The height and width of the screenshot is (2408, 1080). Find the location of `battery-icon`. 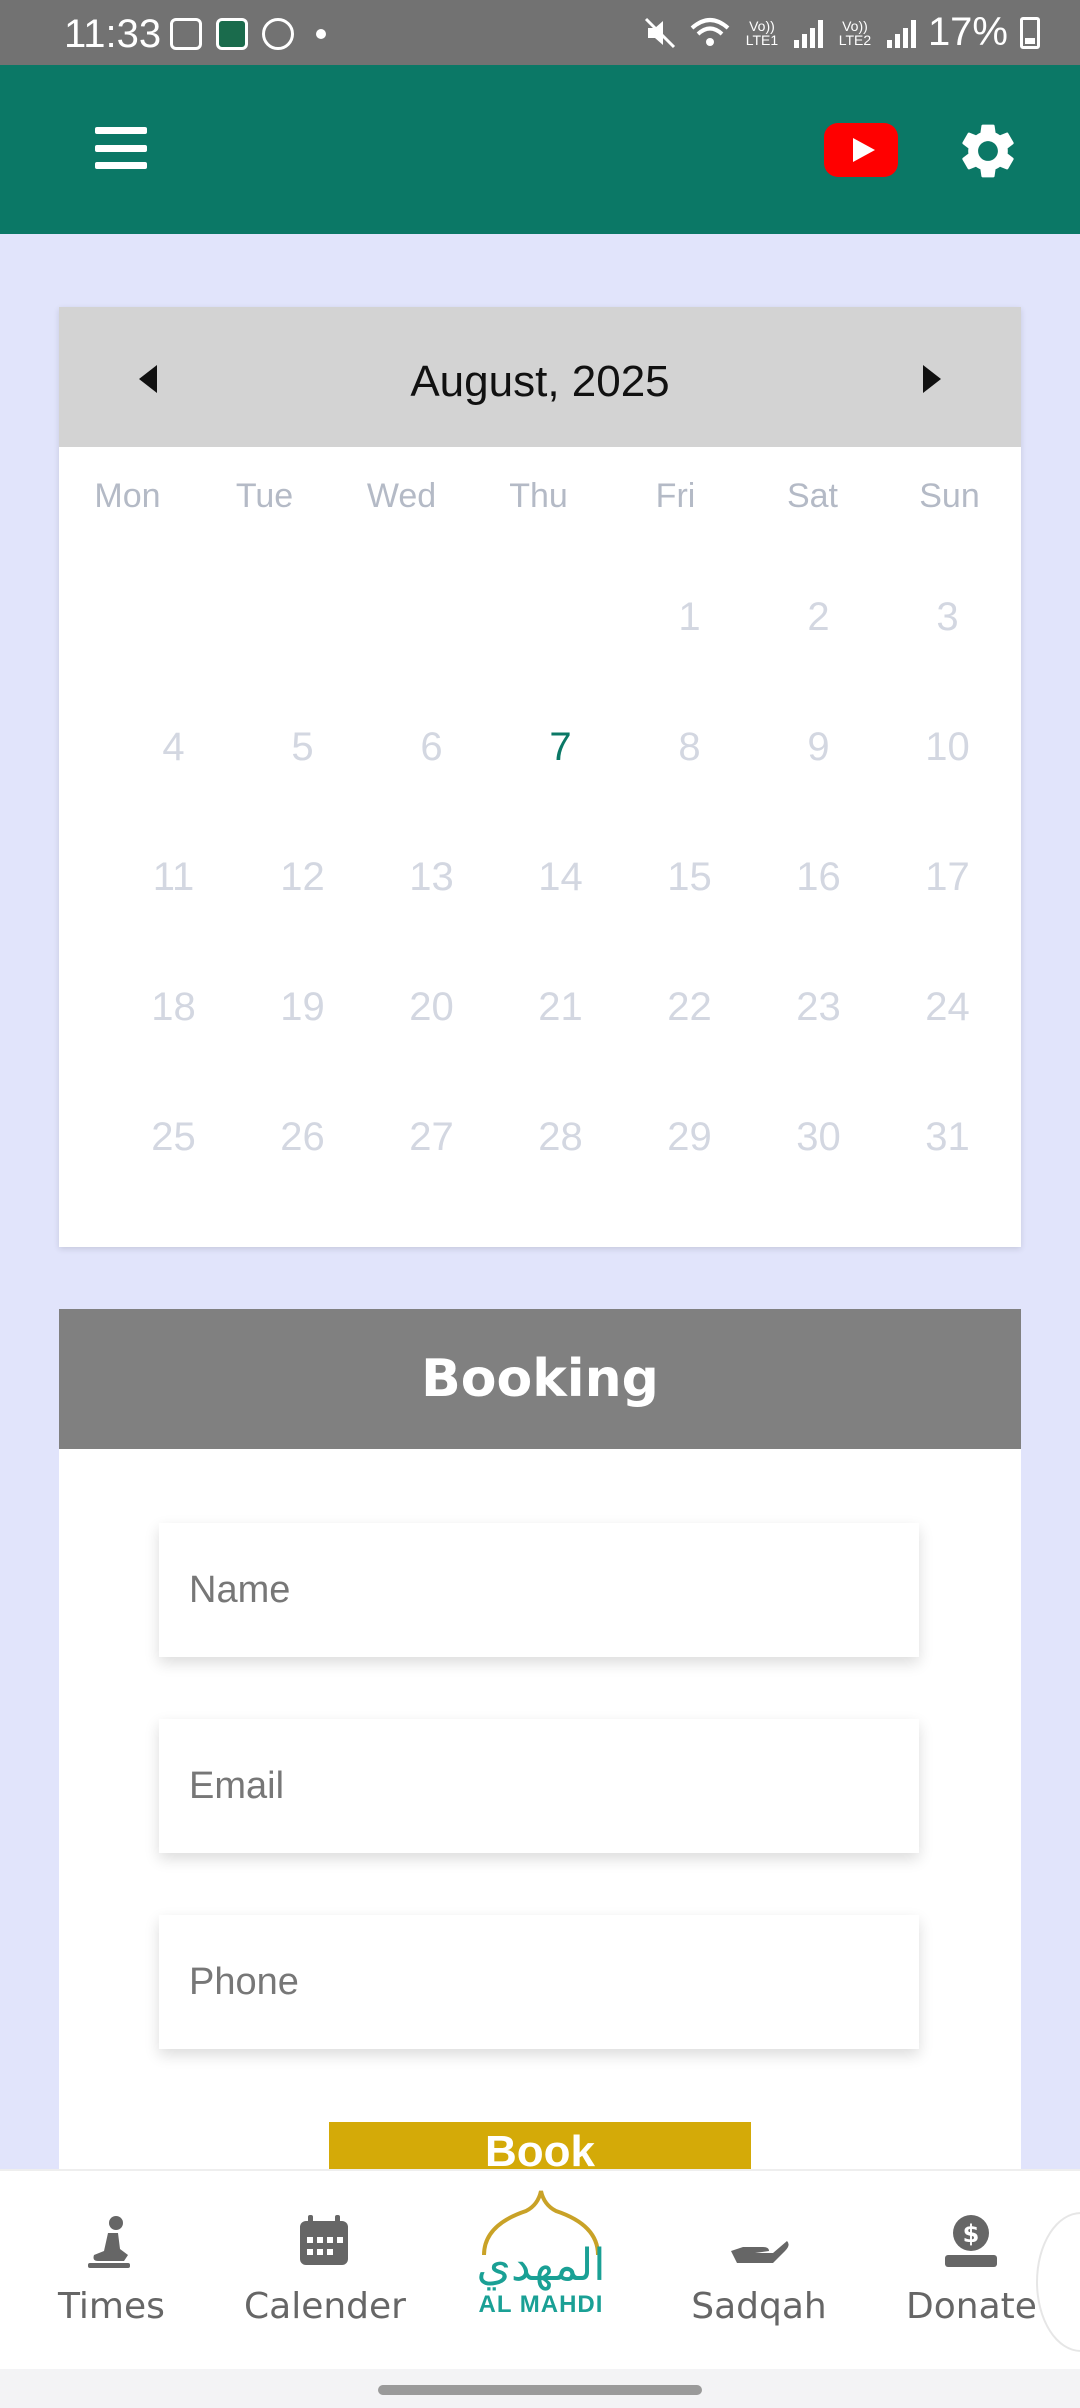

battery-icon is located at coordinates (1030, 32).